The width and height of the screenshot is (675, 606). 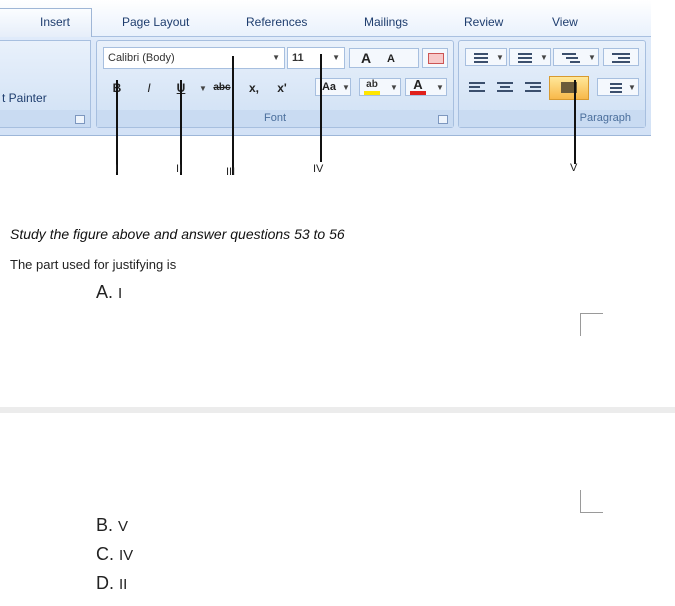 I want to click on align-left-button, so click(x=478, y=88).